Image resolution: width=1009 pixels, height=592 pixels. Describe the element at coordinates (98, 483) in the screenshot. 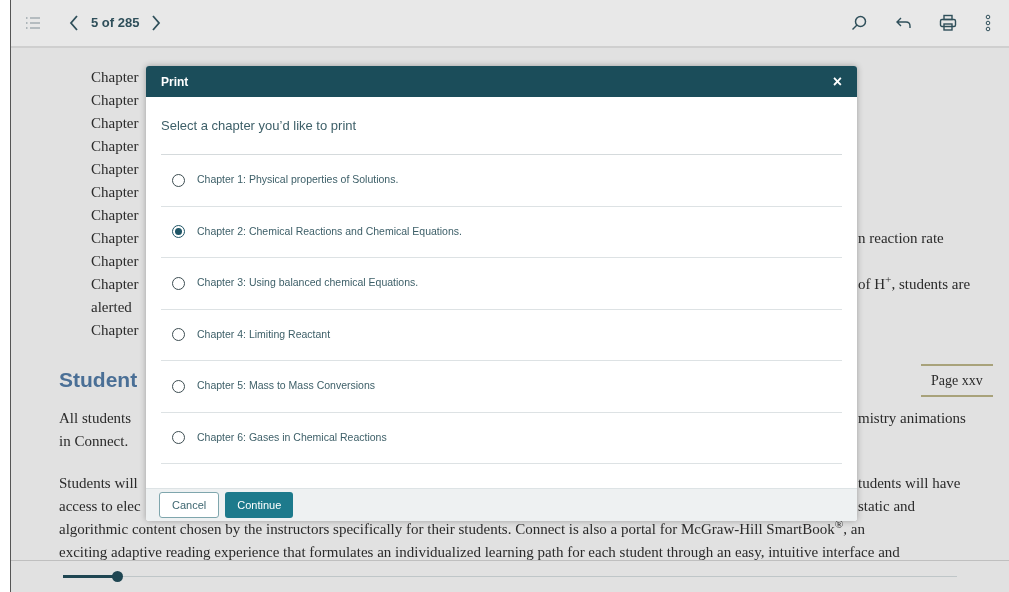

I see `body-text: Students will` at that location.